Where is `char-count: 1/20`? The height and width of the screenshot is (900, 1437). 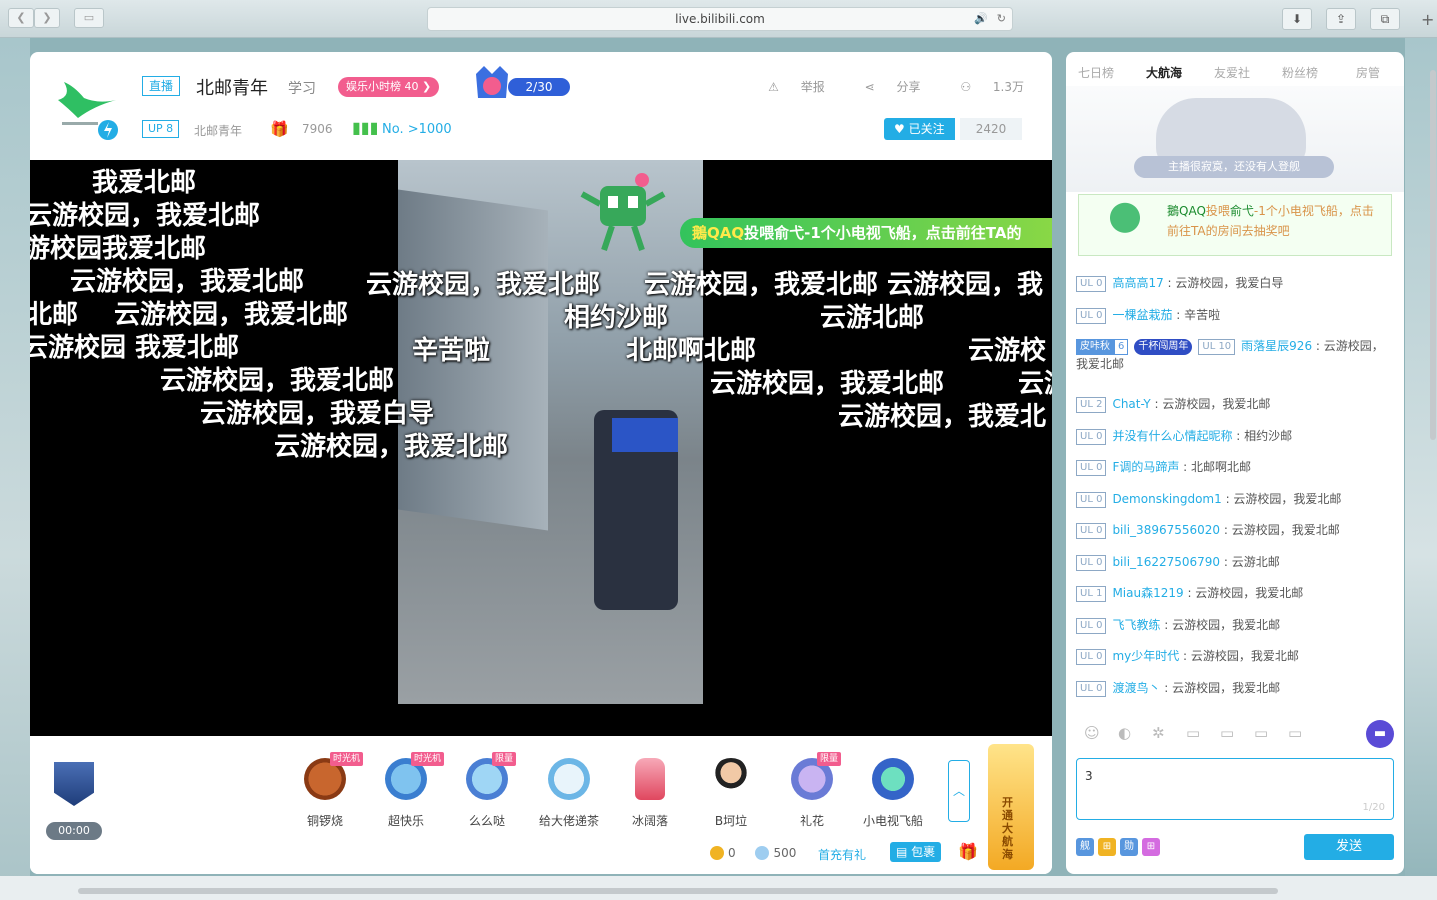 char-count: 1/20 is located at coordinates (1373, 807).